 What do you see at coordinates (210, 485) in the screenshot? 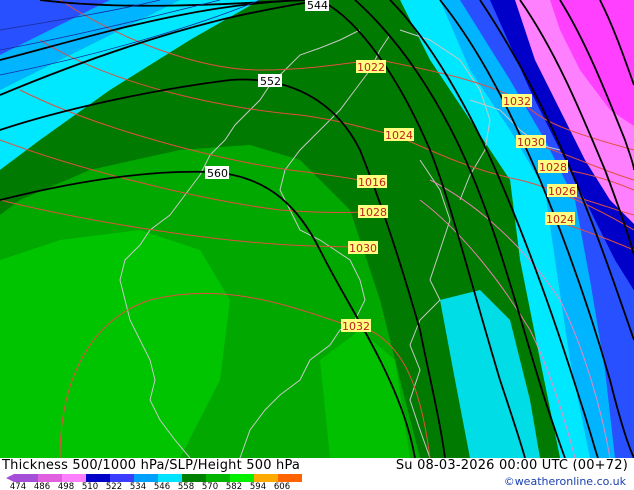
I see `legend-label: 570` at bounding box center [210, 485].